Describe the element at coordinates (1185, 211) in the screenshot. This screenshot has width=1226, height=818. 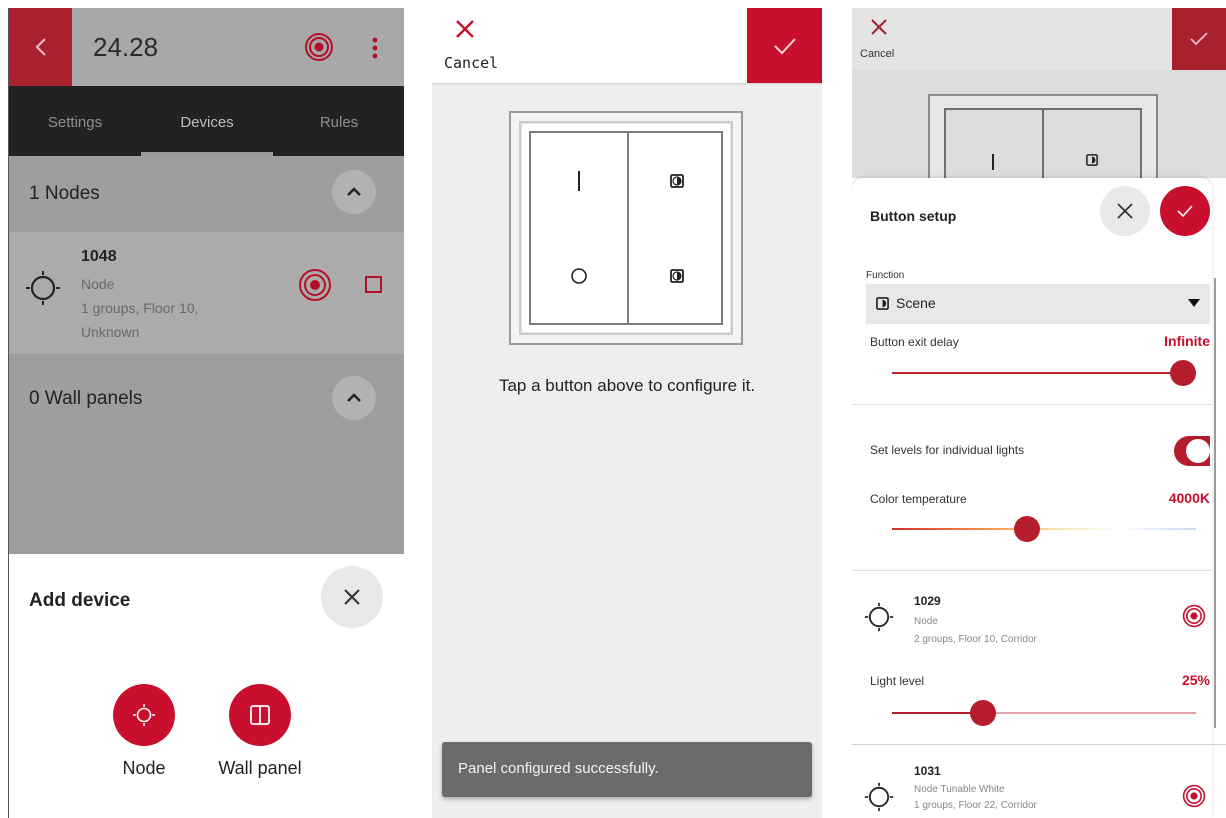
I see `confirm-card-button` at that location.